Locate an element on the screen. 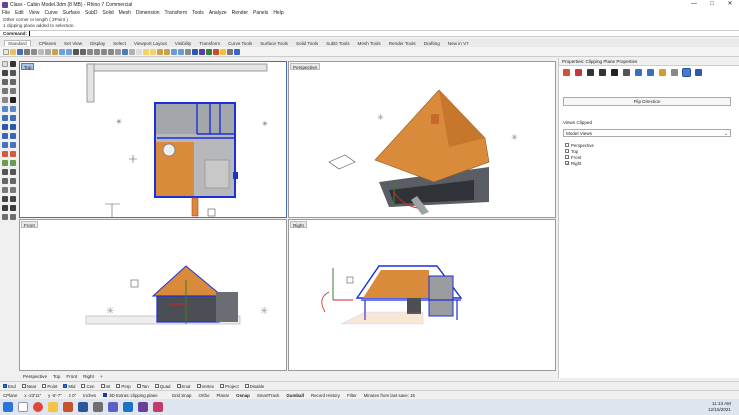  material-properties-icon is located at coordinates (578, 72).